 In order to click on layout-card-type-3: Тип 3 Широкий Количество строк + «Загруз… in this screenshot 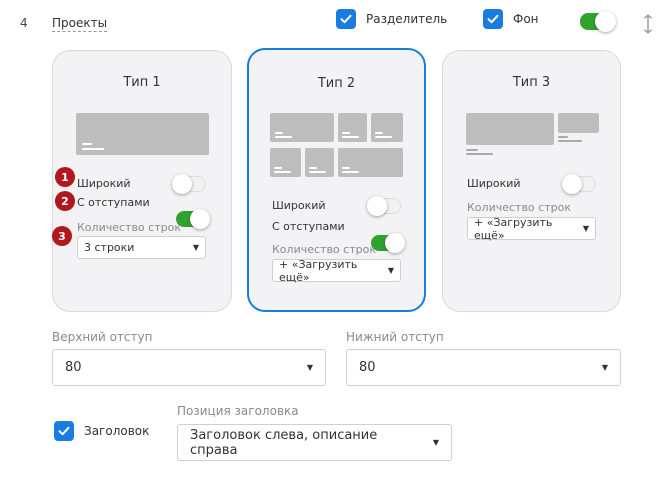, I will do `click(531, 181)`.